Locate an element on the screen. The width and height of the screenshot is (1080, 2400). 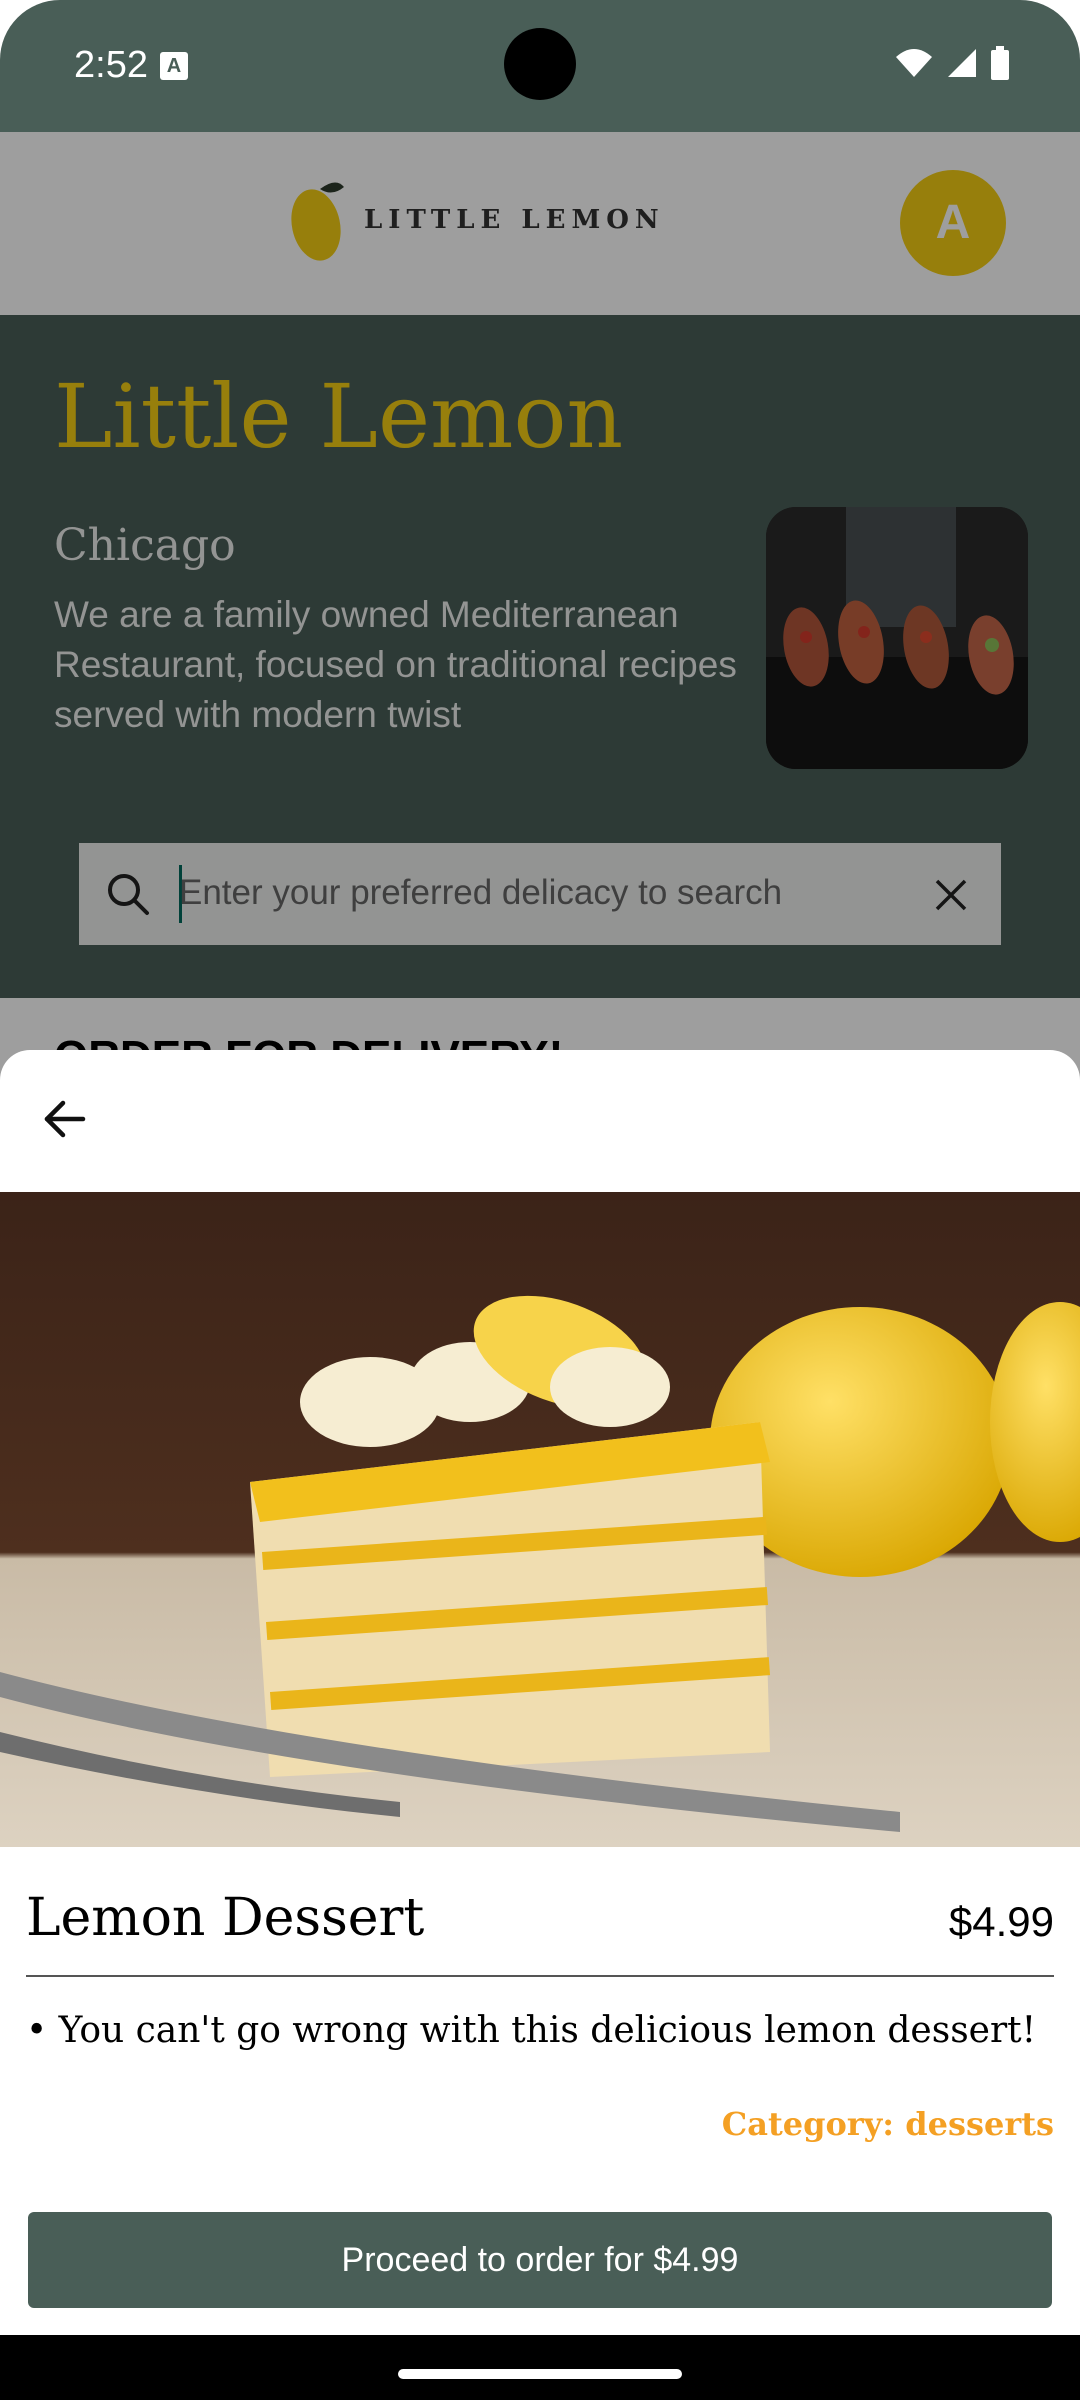
navigation-bar is located at coordinates (540, 2367).